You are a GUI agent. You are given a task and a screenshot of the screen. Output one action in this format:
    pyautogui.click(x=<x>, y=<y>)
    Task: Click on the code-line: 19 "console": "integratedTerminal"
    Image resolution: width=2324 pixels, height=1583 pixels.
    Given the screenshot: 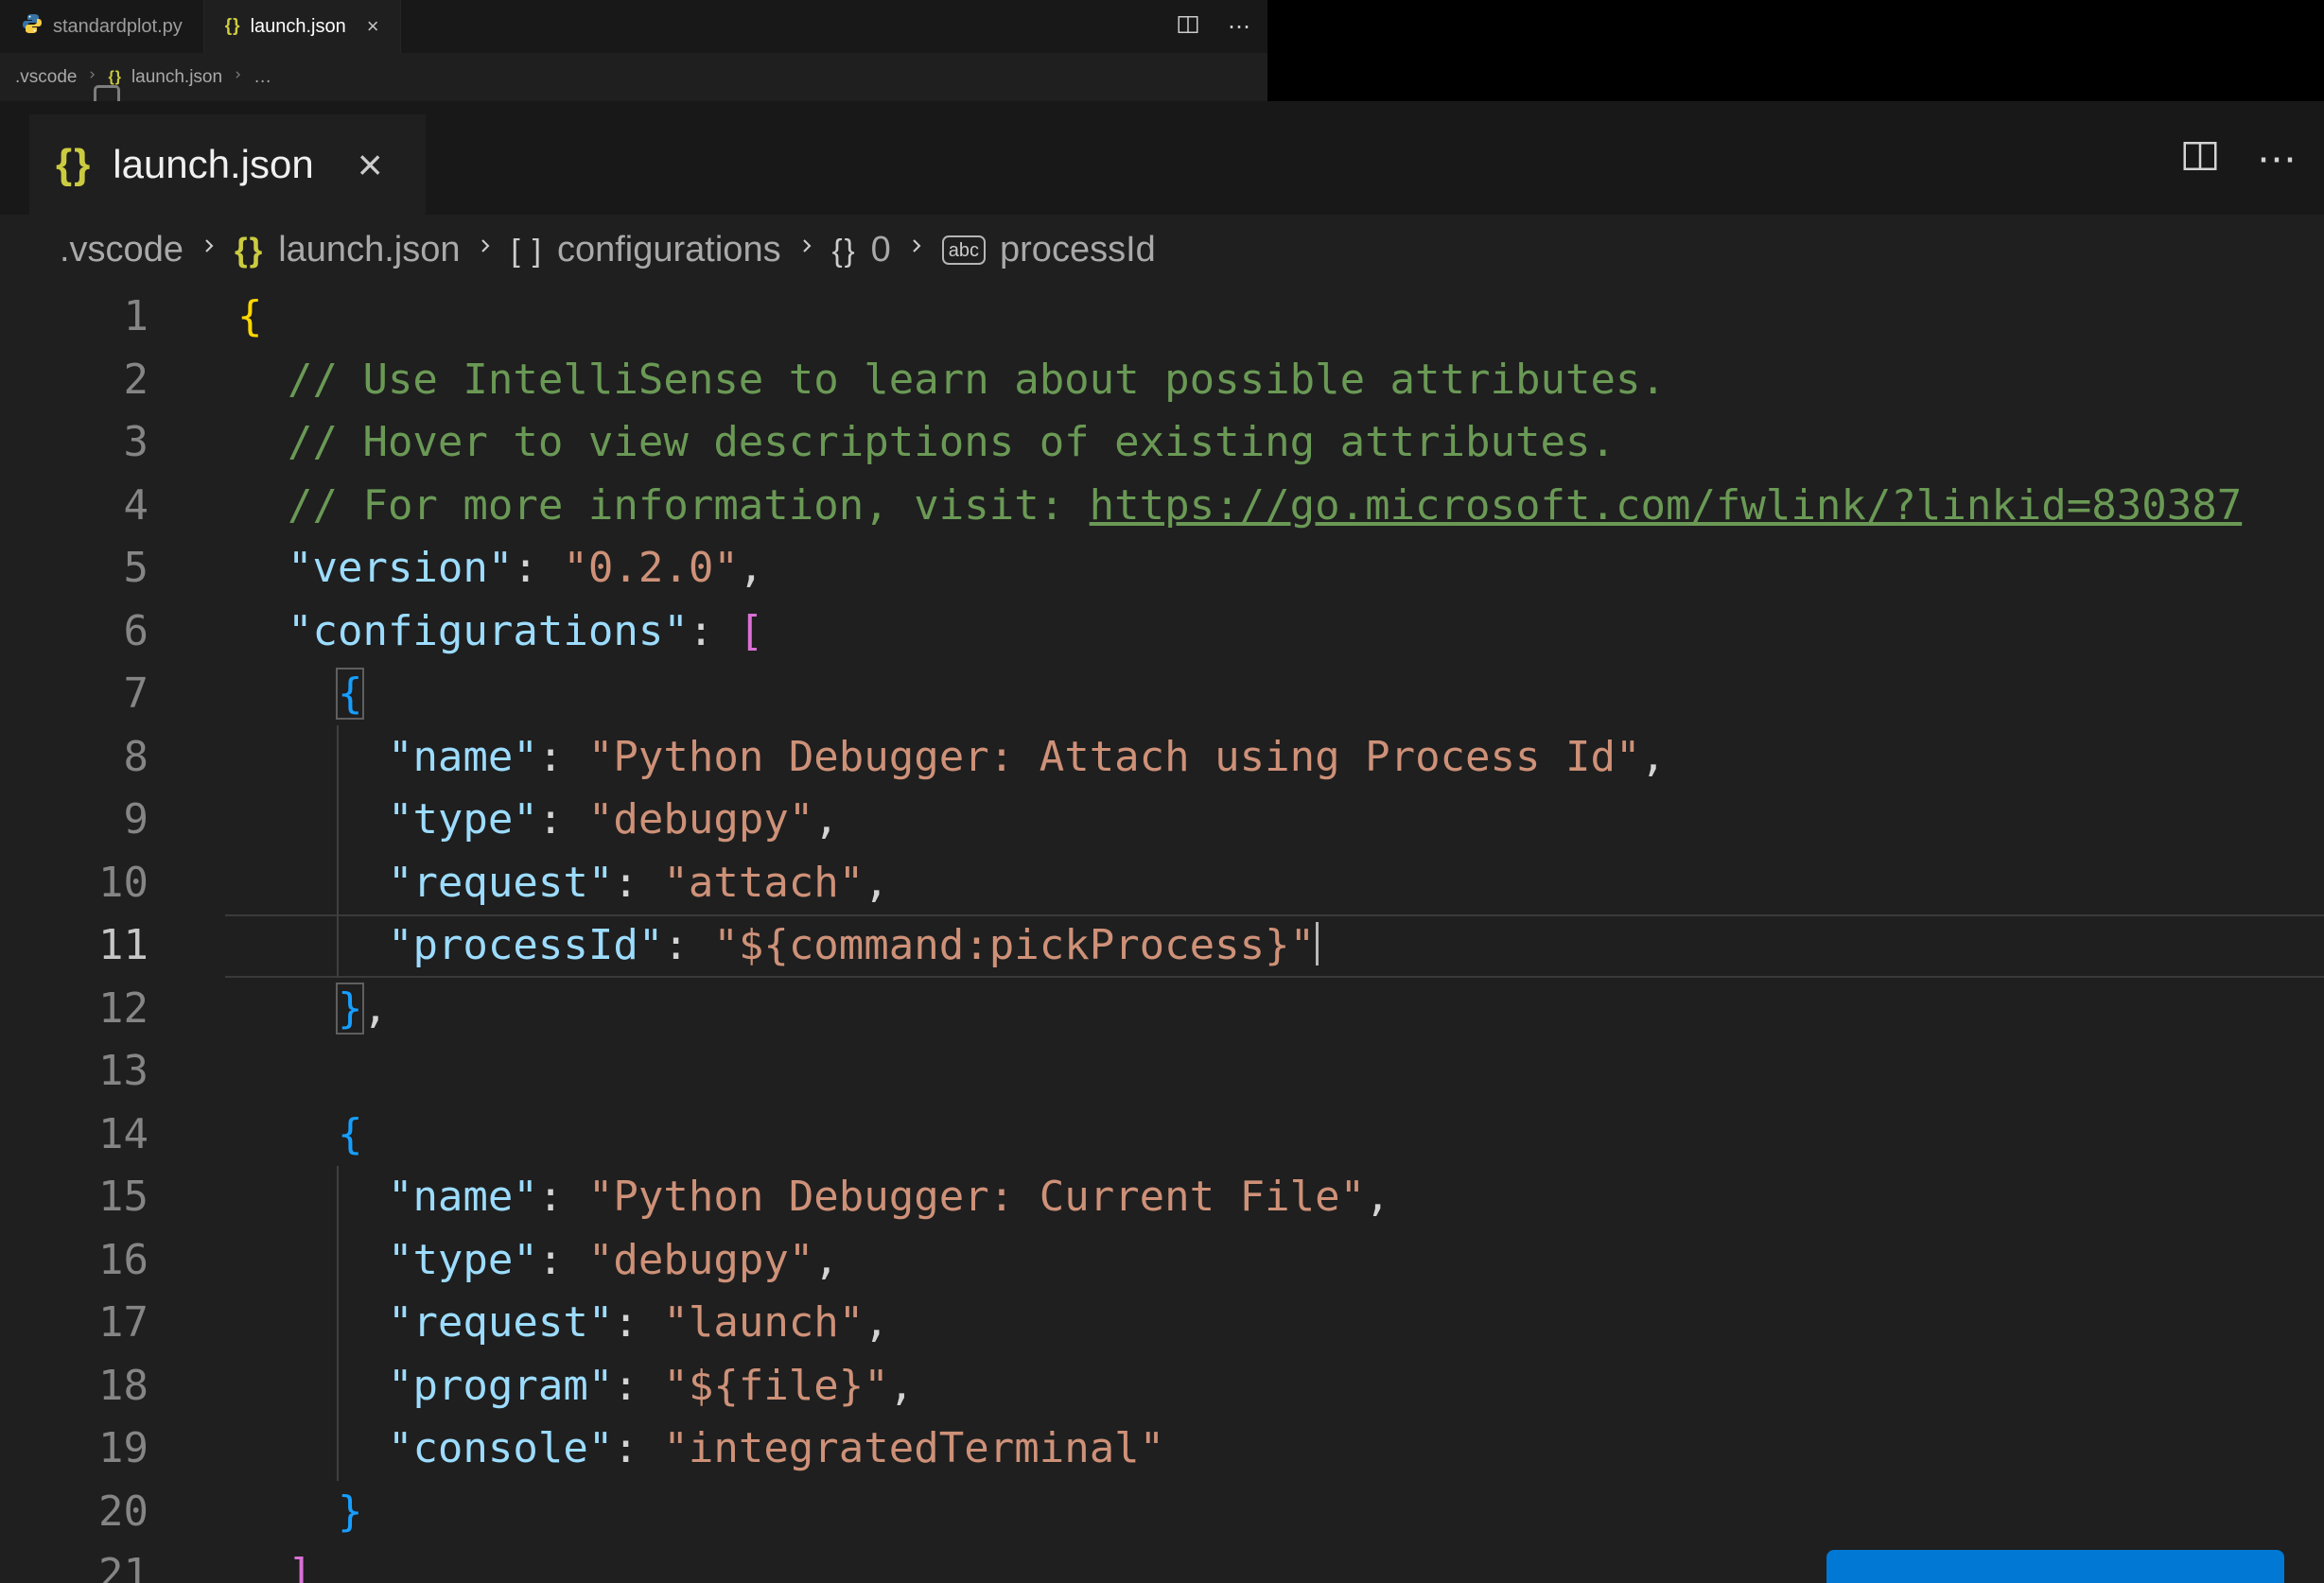 What is the action you would take?
    pyautogui.click(x=1162, y=1449)
    